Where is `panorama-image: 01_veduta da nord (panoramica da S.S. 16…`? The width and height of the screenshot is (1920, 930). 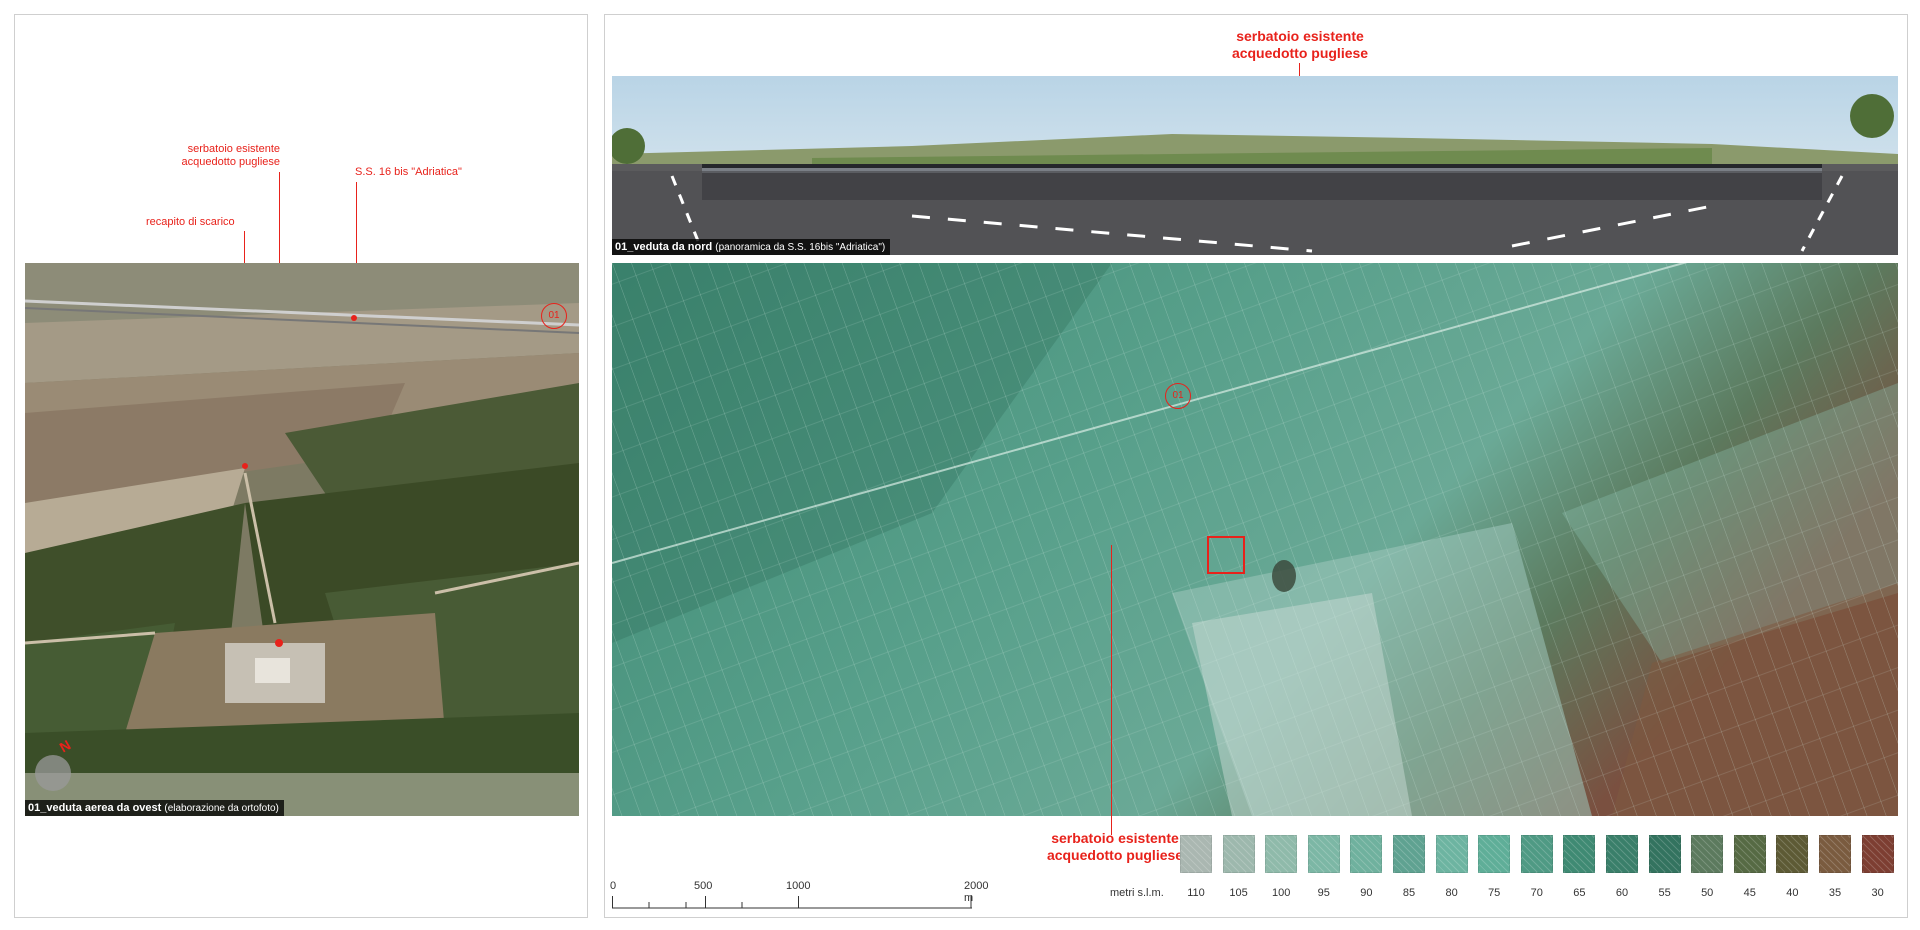 panorama-image: 01_veduta da nord (panoramica da S.S. 16… is located at coordinates (1255, 165).